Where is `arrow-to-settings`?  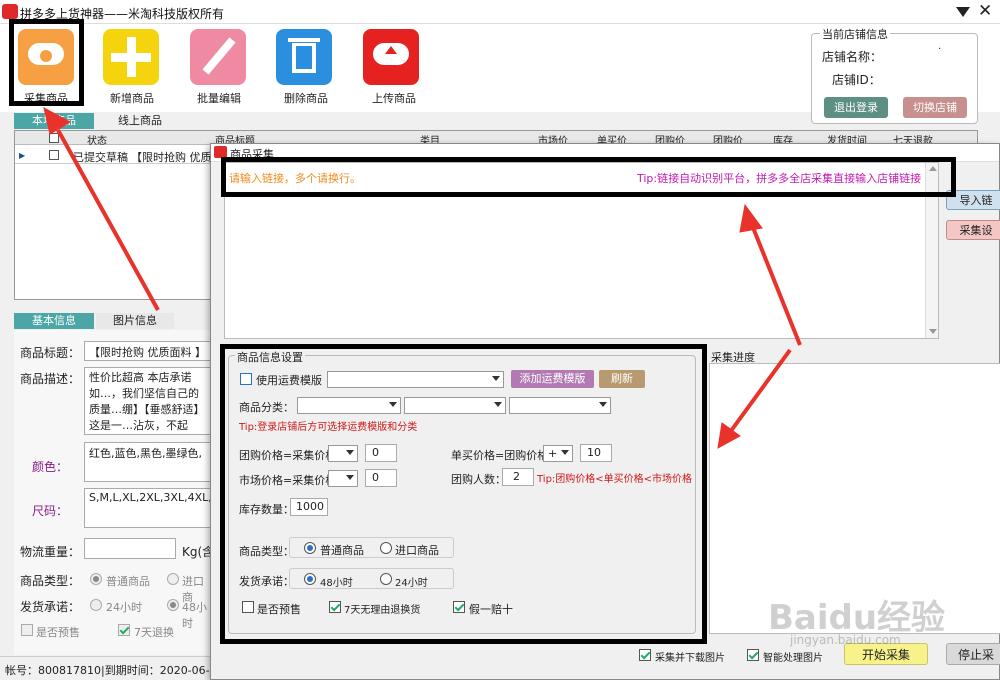
arrow-to-settings is located at coordinates (759, 392).